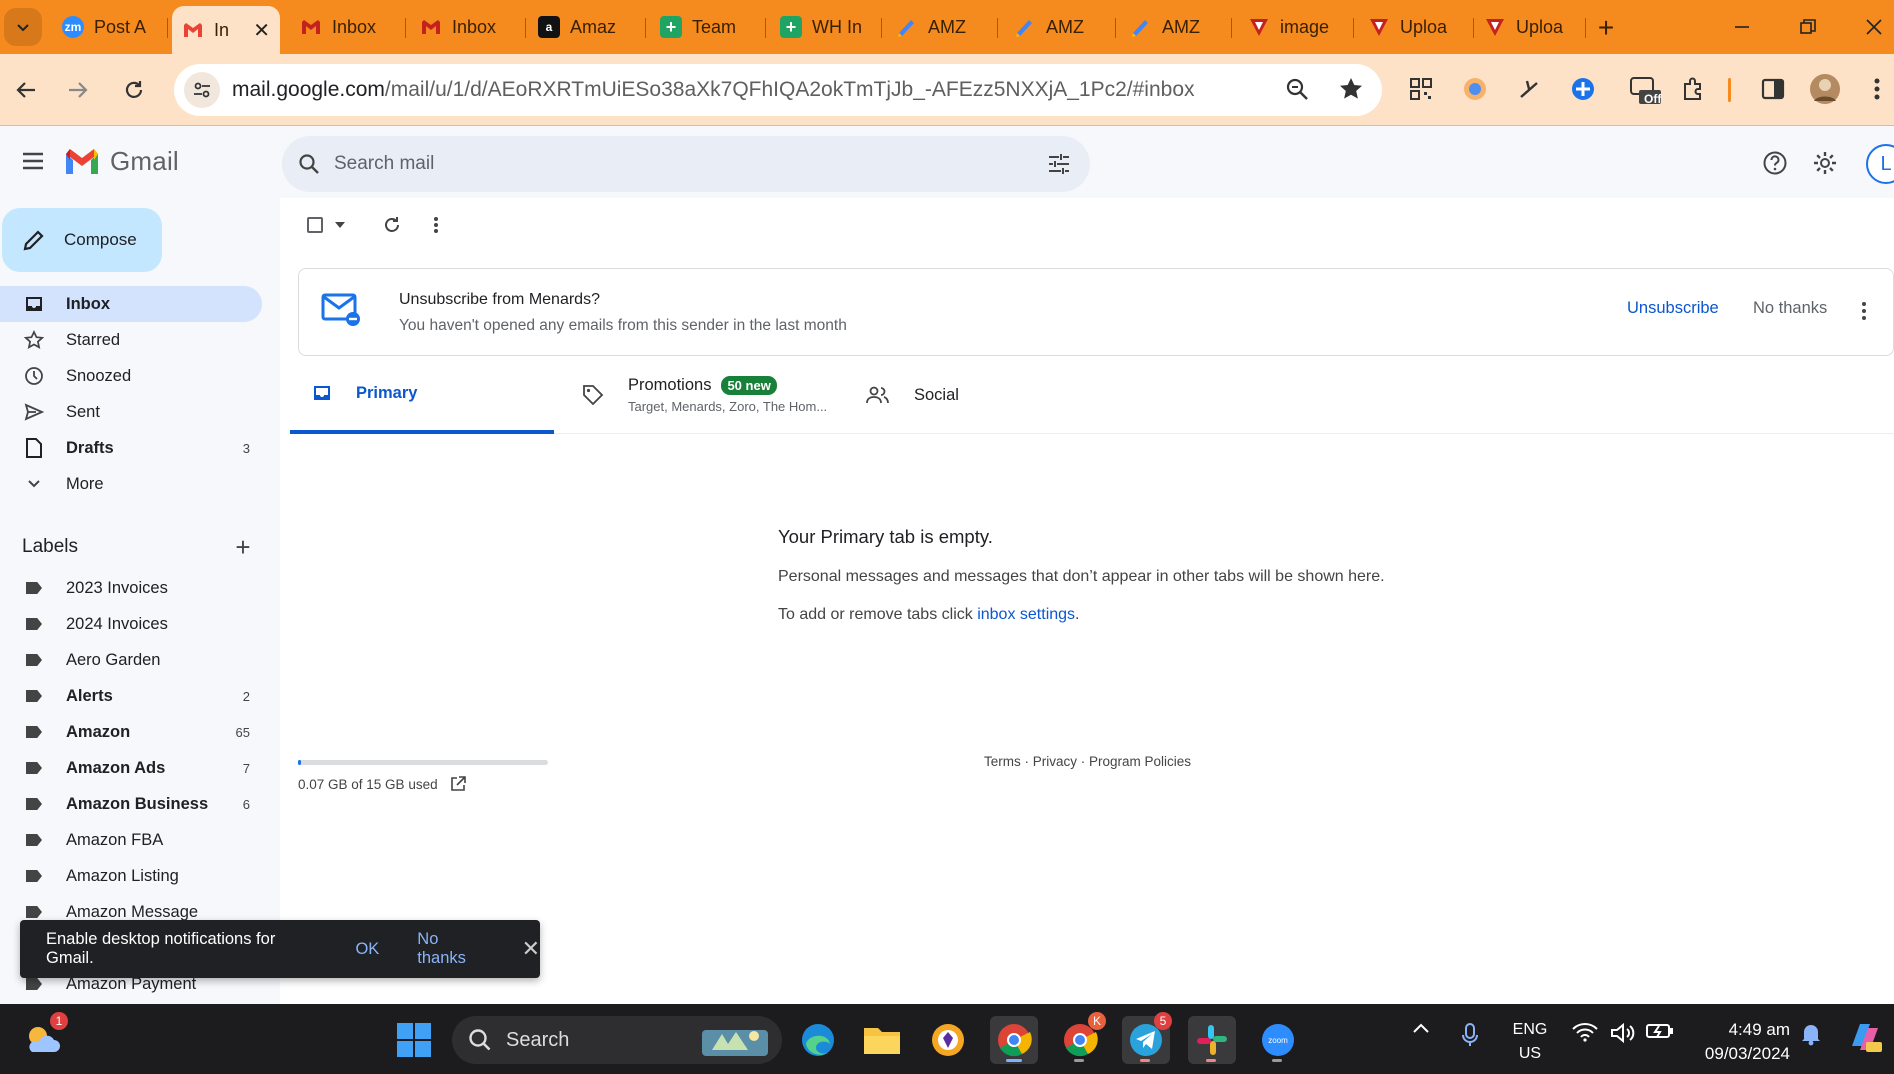  What do you see at coordinates (1606, 28) in the screenshot?
I see `new-tab-button: +` at bounding box center [1606, 28].